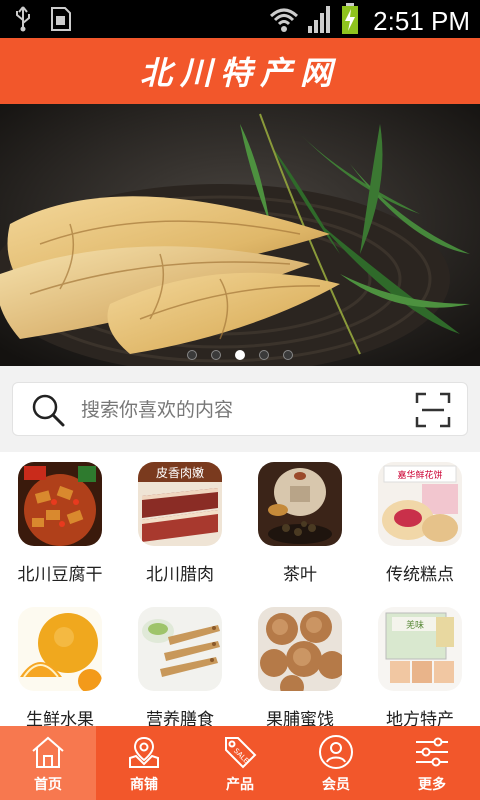 Image resolution: width=480 pixels, height=800 pixels. Describe the element at coordinates (432, 754) in the screenshot. I see `more-settings-icon` at that location.